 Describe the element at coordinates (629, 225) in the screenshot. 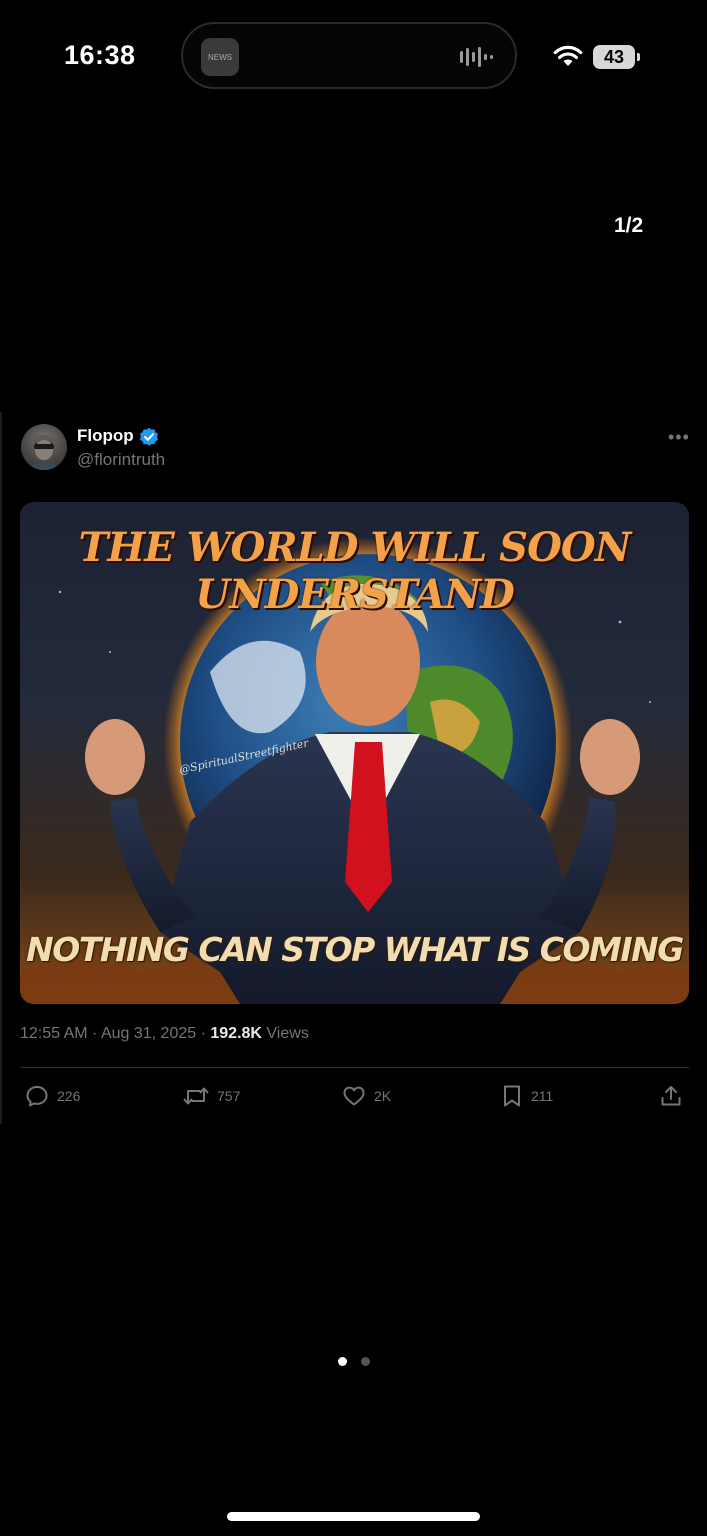

I see `page-counter: 1/2` at that location.